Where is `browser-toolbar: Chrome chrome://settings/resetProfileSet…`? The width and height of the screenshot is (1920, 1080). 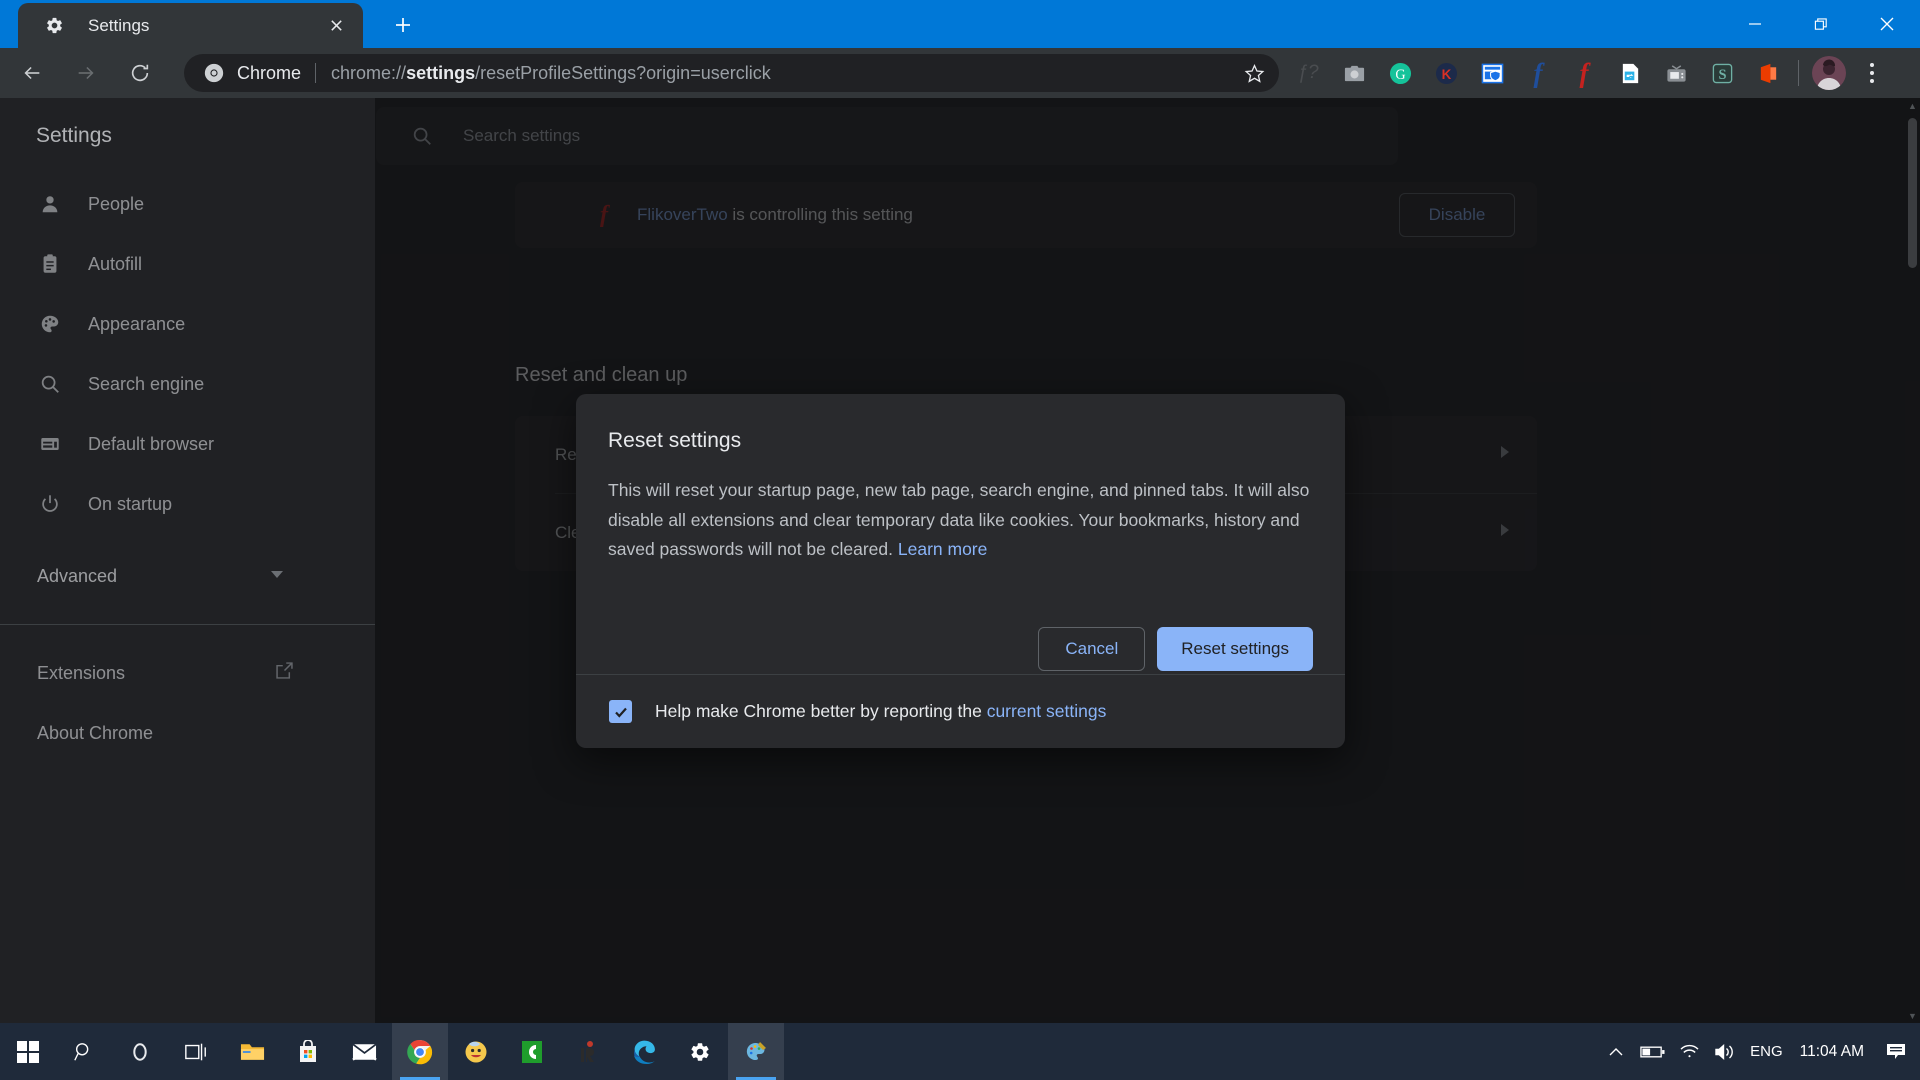 browser-toolbar: Chrome chrome://settings/resetProfileSet… is located at coordinates (960, 73).